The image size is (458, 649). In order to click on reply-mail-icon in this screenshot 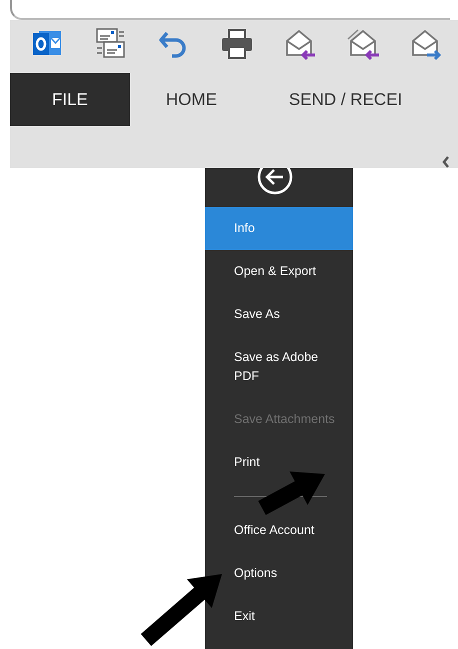, I will do `click(300, 44)`.